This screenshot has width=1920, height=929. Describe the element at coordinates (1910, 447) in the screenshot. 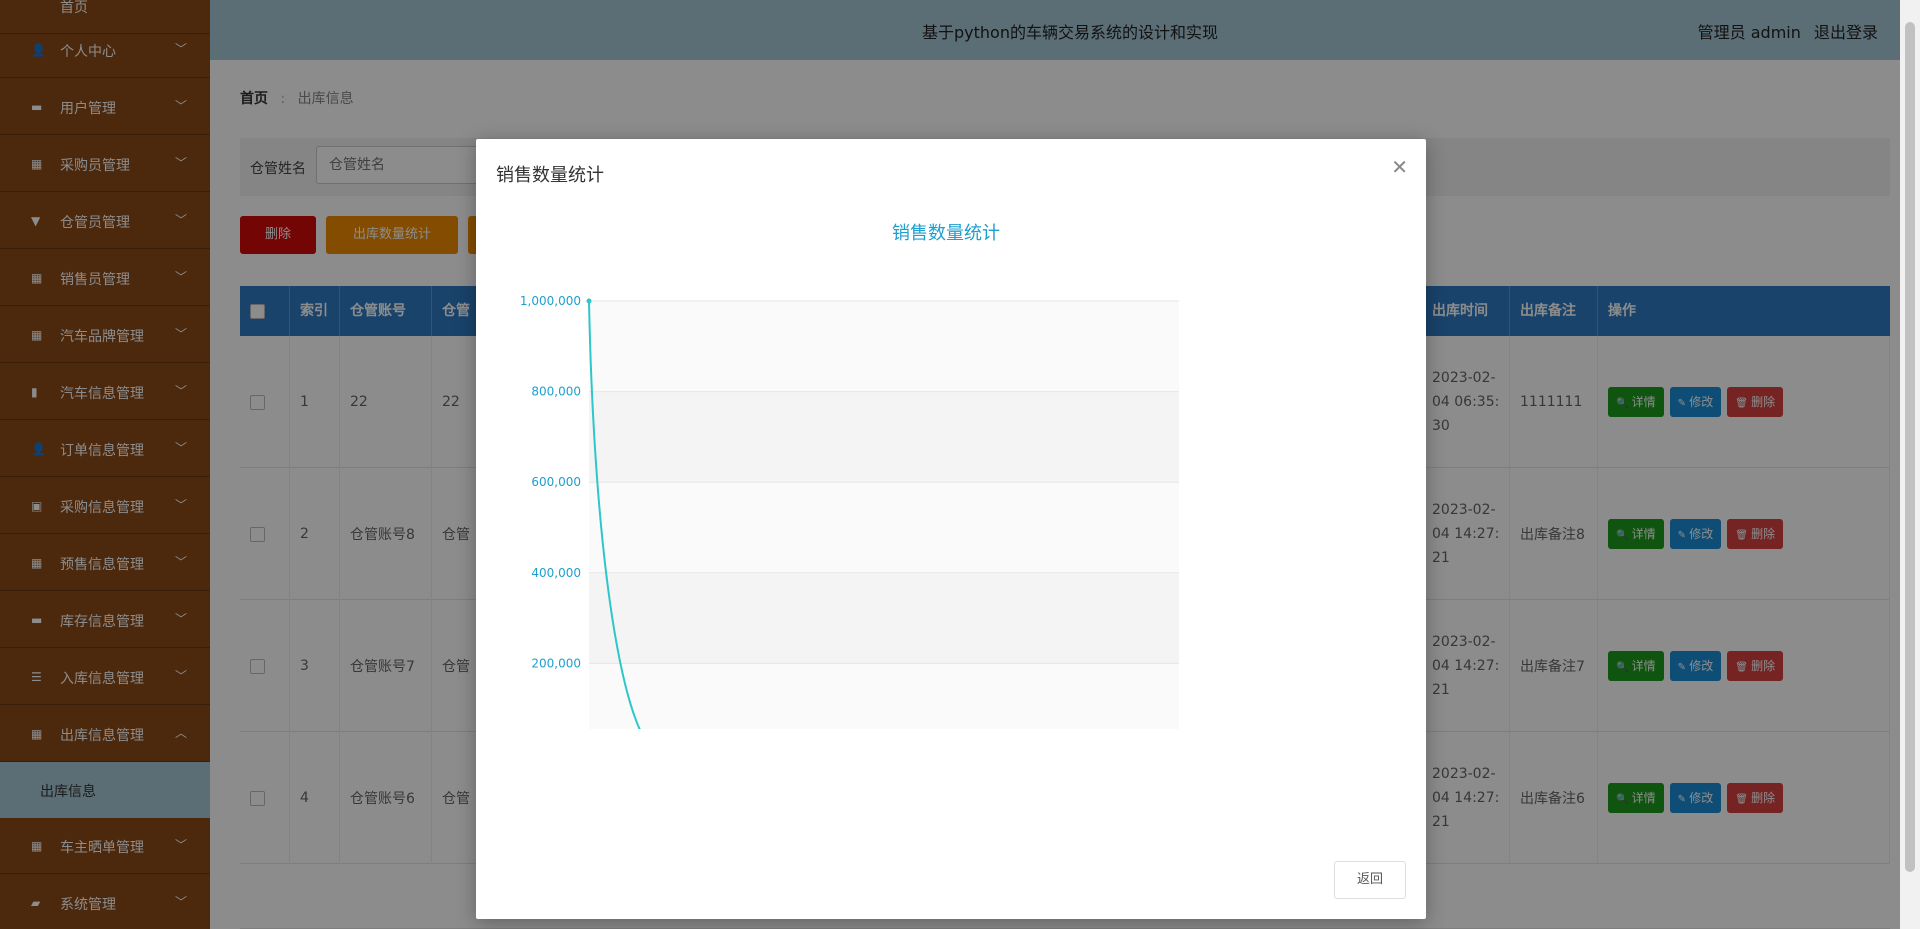

I see `scrollbar-thumb` at that location.